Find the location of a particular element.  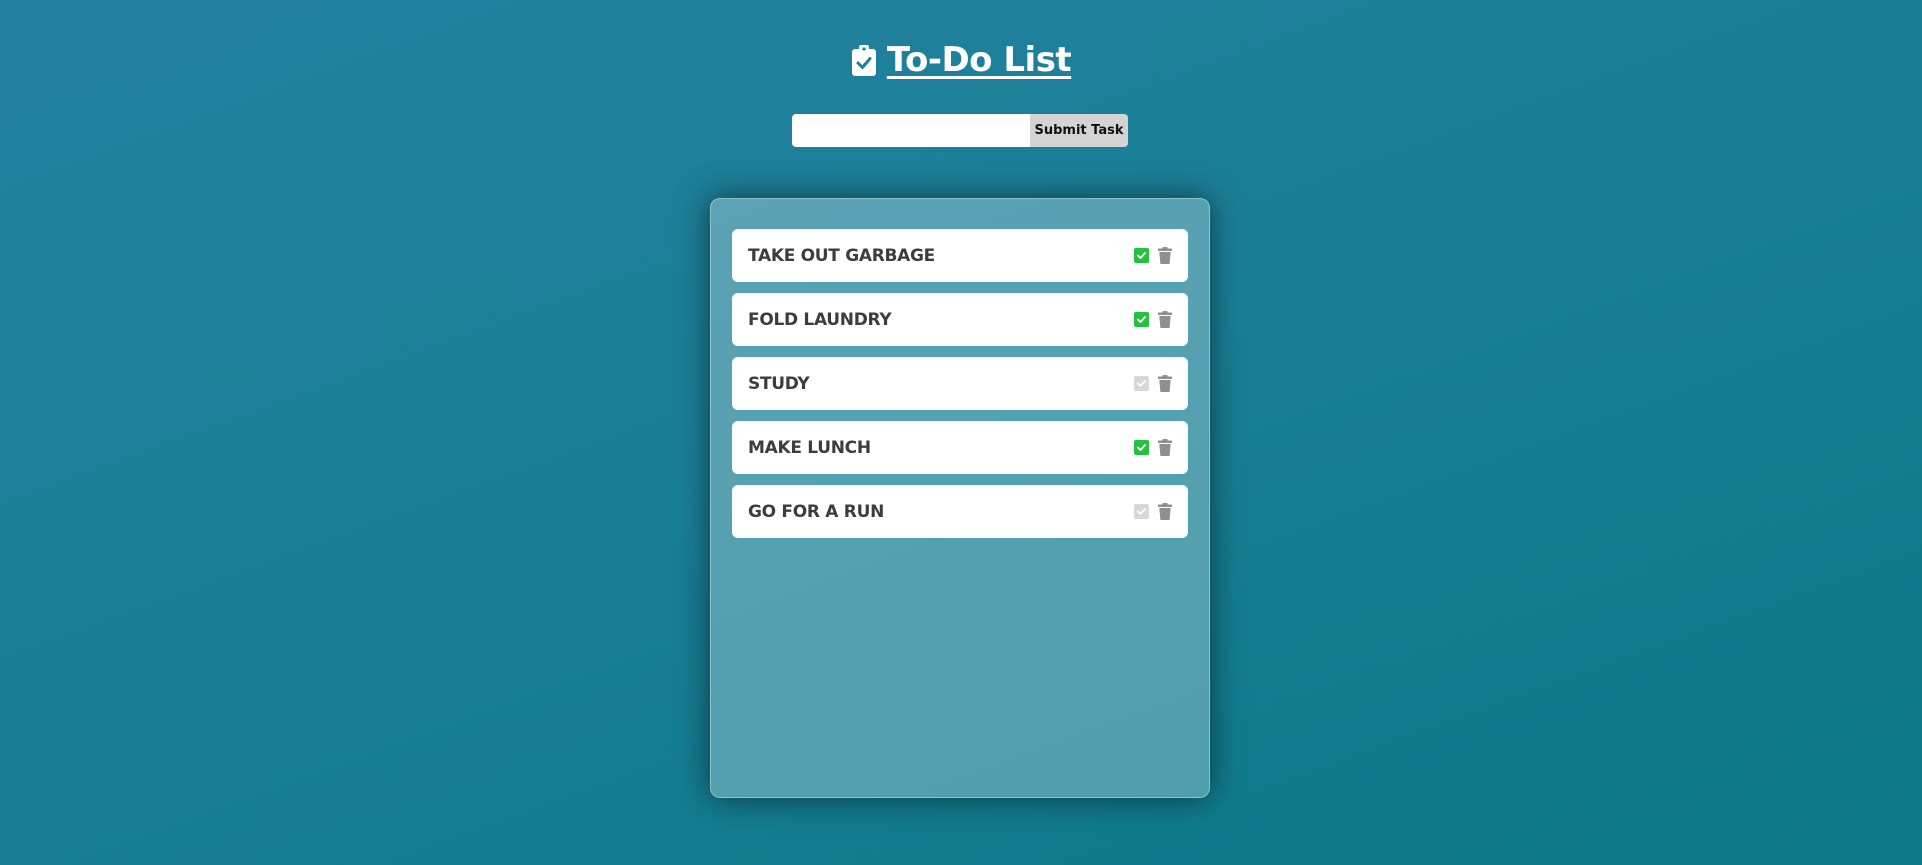

task-row: FOLD LAUNDRY is located at coordinates (960, 319).